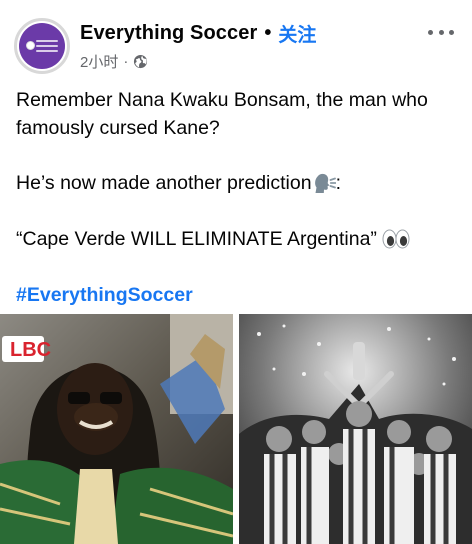 Image resolution: width=472 pixels, height=544 pixels. I want to click on post-timestamp: 2小时, so click(99, 61).